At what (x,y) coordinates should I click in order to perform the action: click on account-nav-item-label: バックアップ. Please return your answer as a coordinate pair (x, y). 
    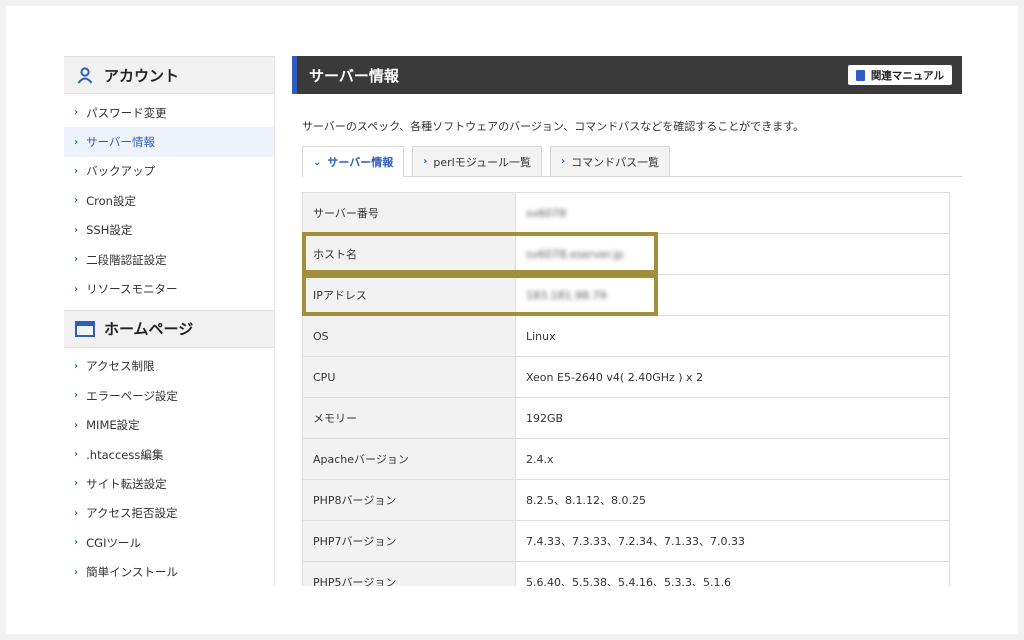
    Looking at the image, I should click on (121, 171).